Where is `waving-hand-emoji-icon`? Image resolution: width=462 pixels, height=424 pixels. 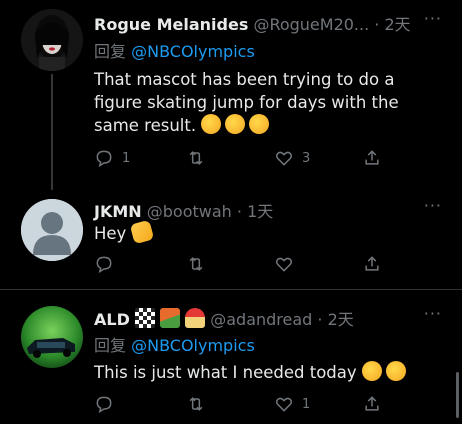 waving-hand-emoji-icon is located at coordinates (141, 232).